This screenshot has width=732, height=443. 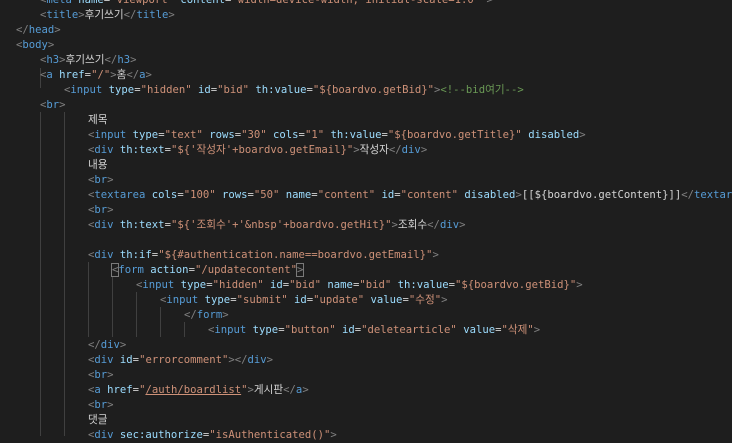 I want to click on code-token: "hidden", so click(x=169, y=90).